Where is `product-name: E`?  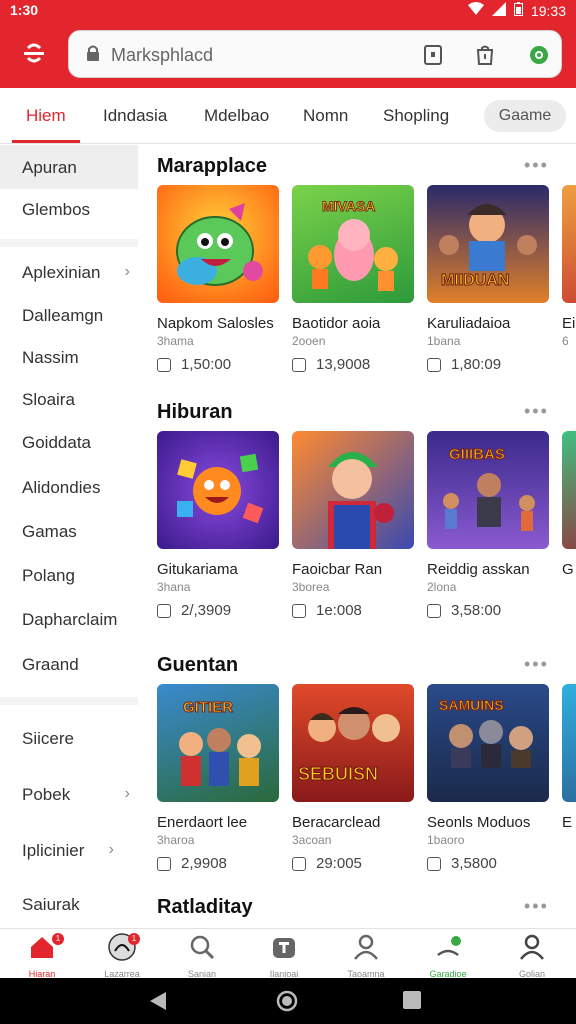
product-name: E is located at coordinates (567, 822).